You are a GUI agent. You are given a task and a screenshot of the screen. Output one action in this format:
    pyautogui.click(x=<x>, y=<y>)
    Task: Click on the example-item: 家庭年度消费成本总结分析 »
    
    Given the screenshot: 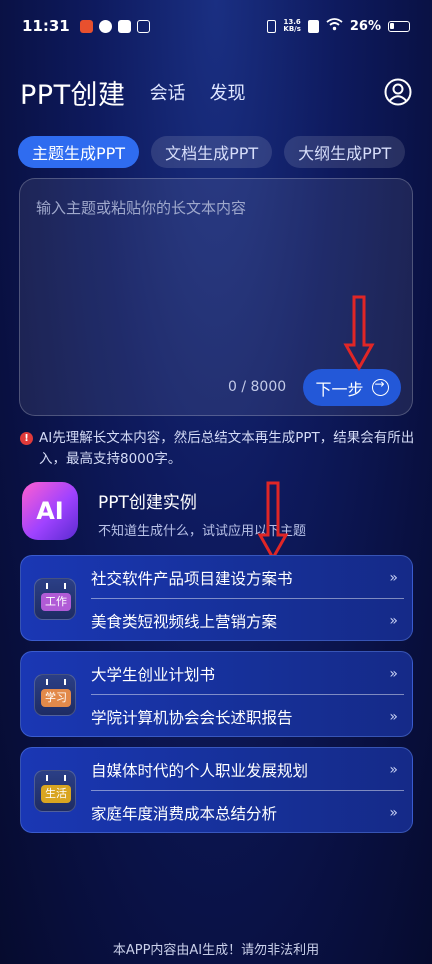 What is the action you would take?
    pyautogui.click(x=244, y=813)
    